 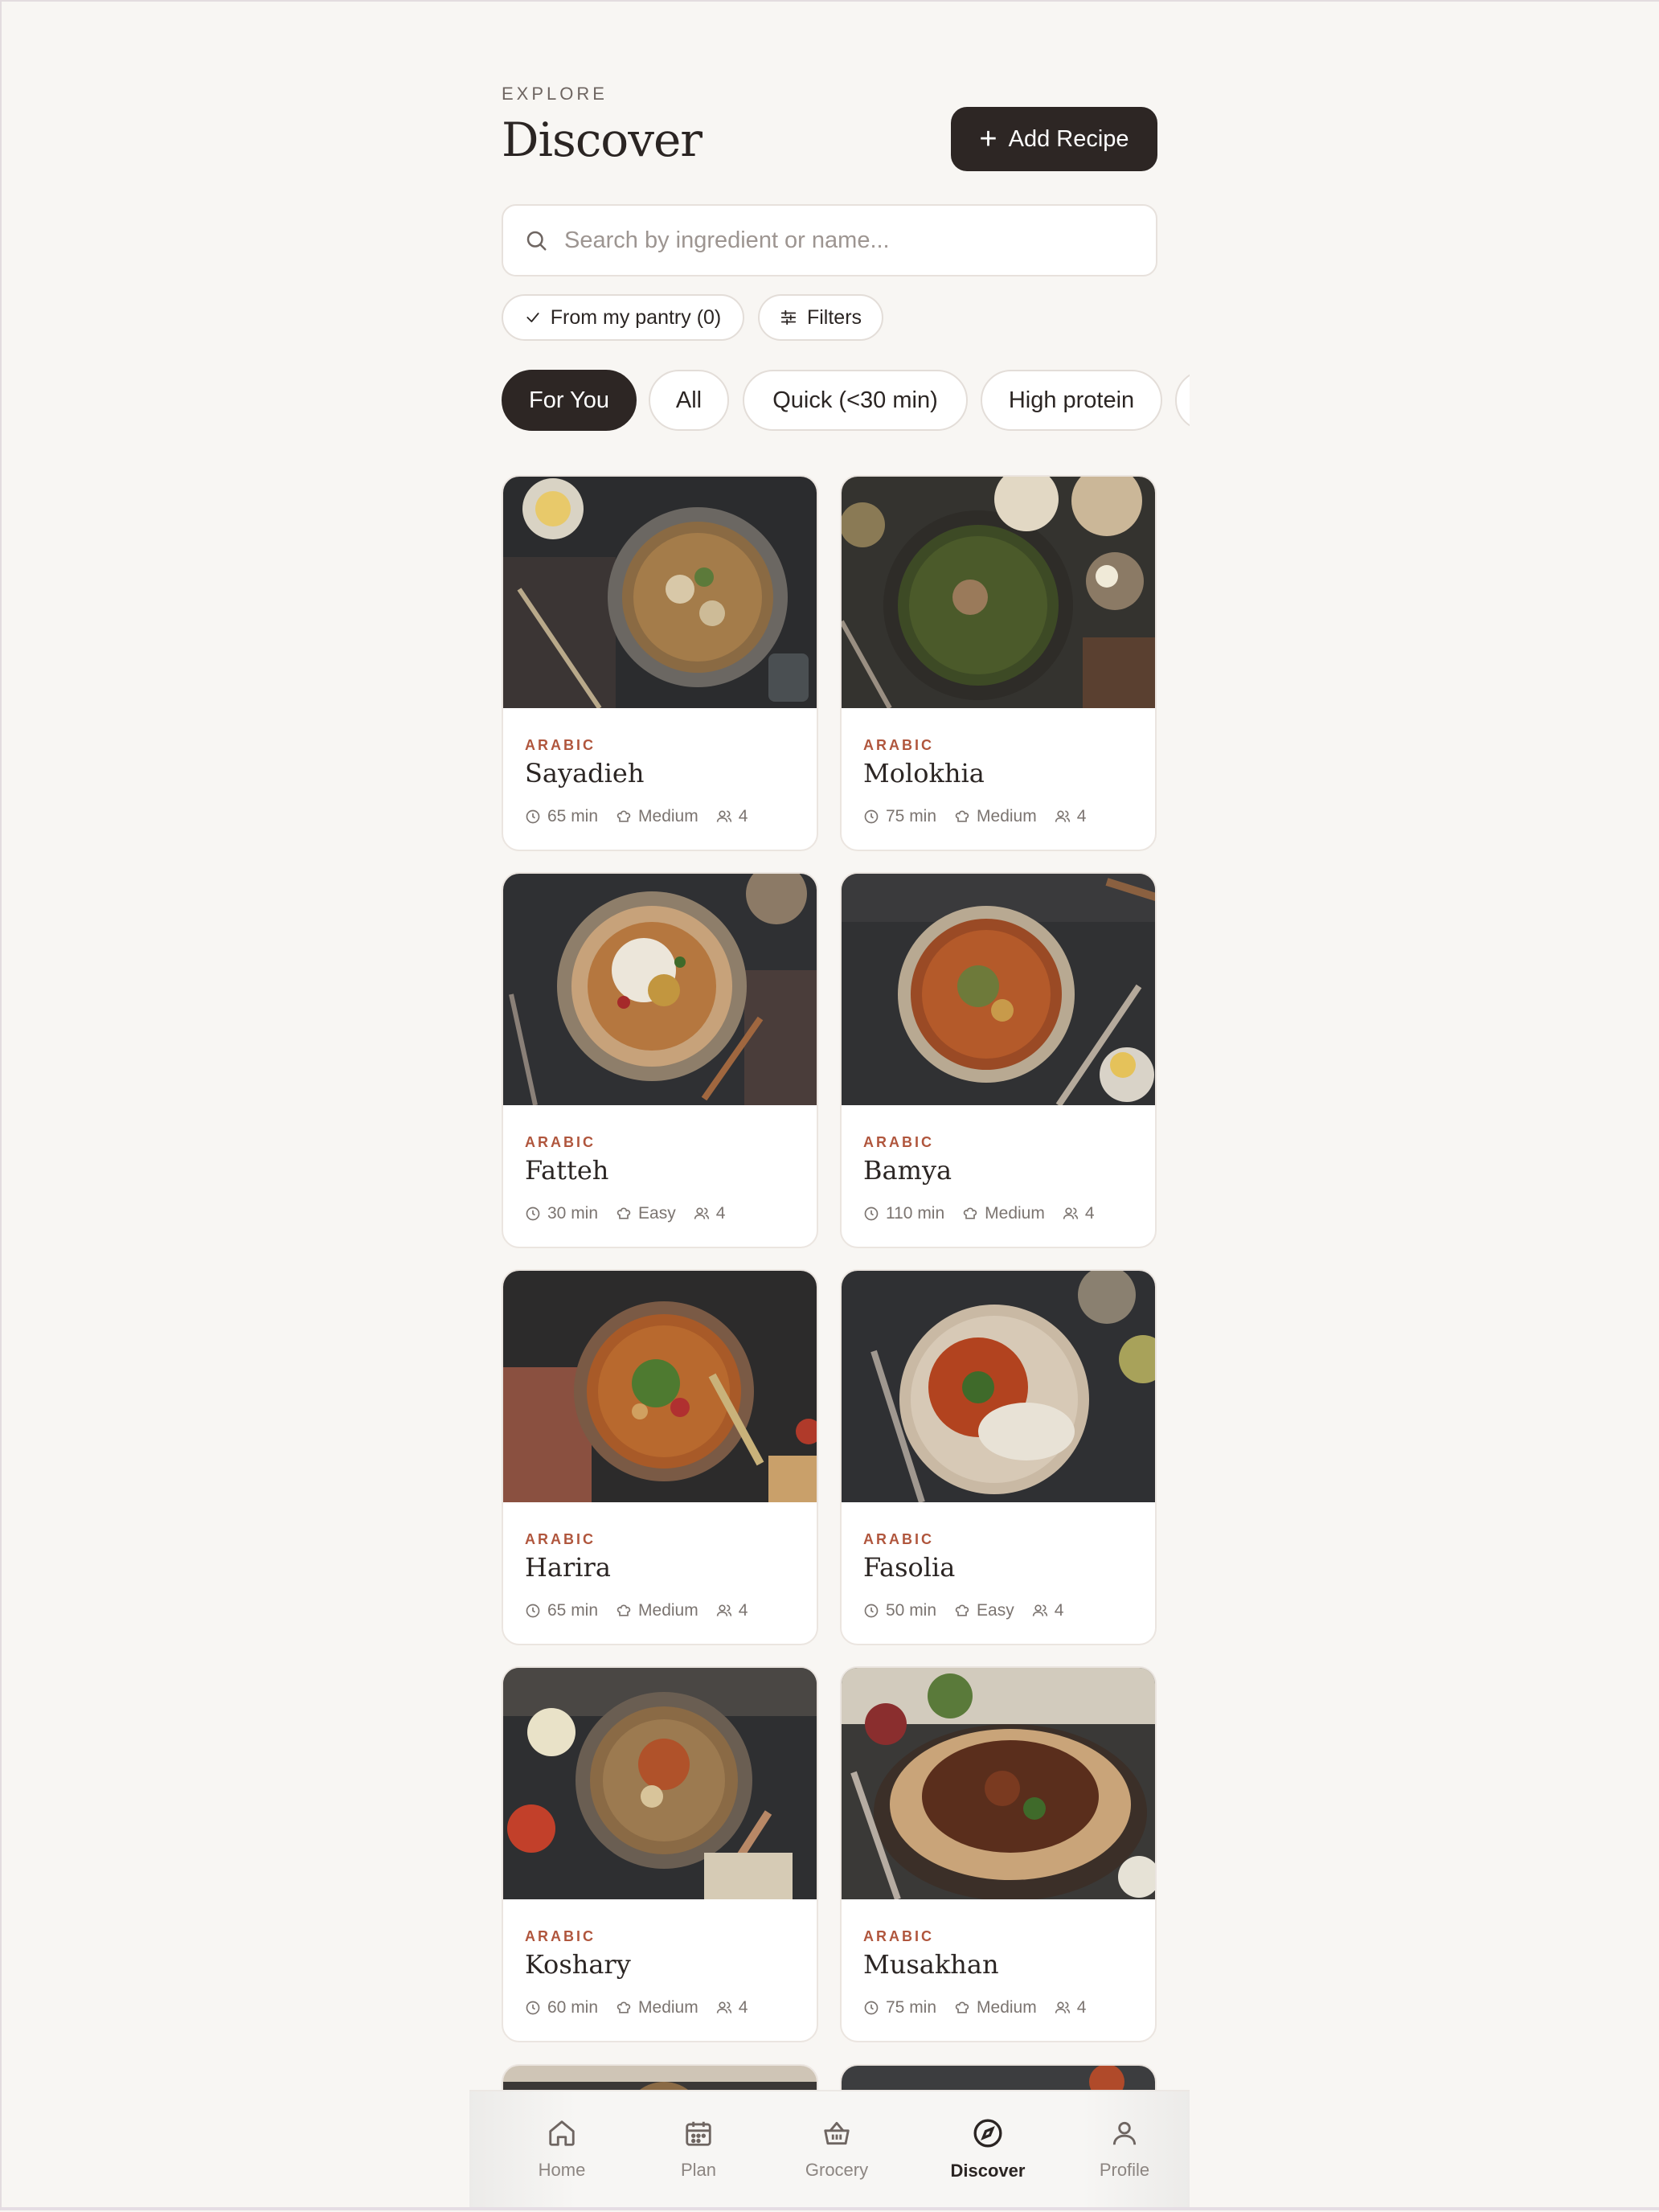 I want to click on plus-icon: +, so click(x=988, y=139).